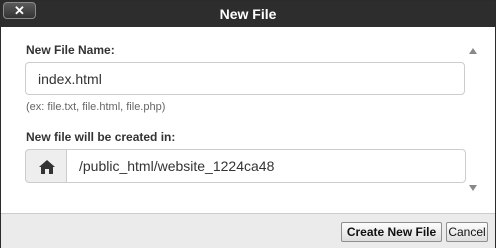 This screenshot has height=248, width=496. I want to click on close-icon: ✕, so click(19, 10).